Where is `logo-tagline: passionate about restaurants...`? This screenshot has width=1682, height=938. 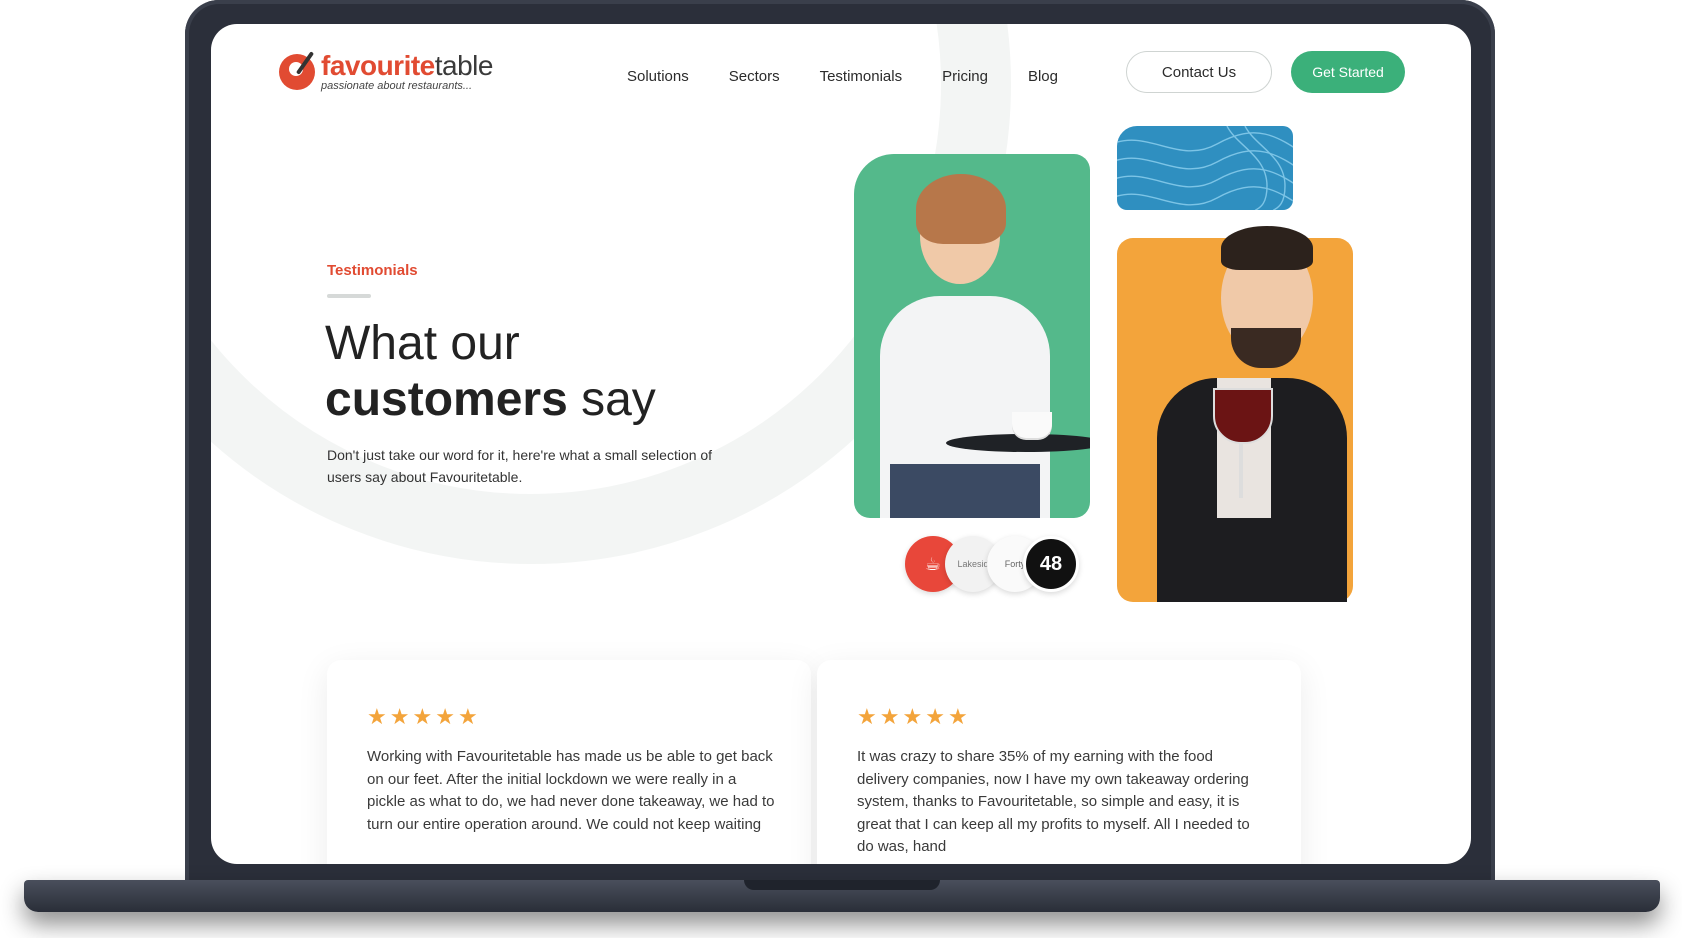 logo-tagline: passionate about restaurants... is located at coordinates (397, 86).